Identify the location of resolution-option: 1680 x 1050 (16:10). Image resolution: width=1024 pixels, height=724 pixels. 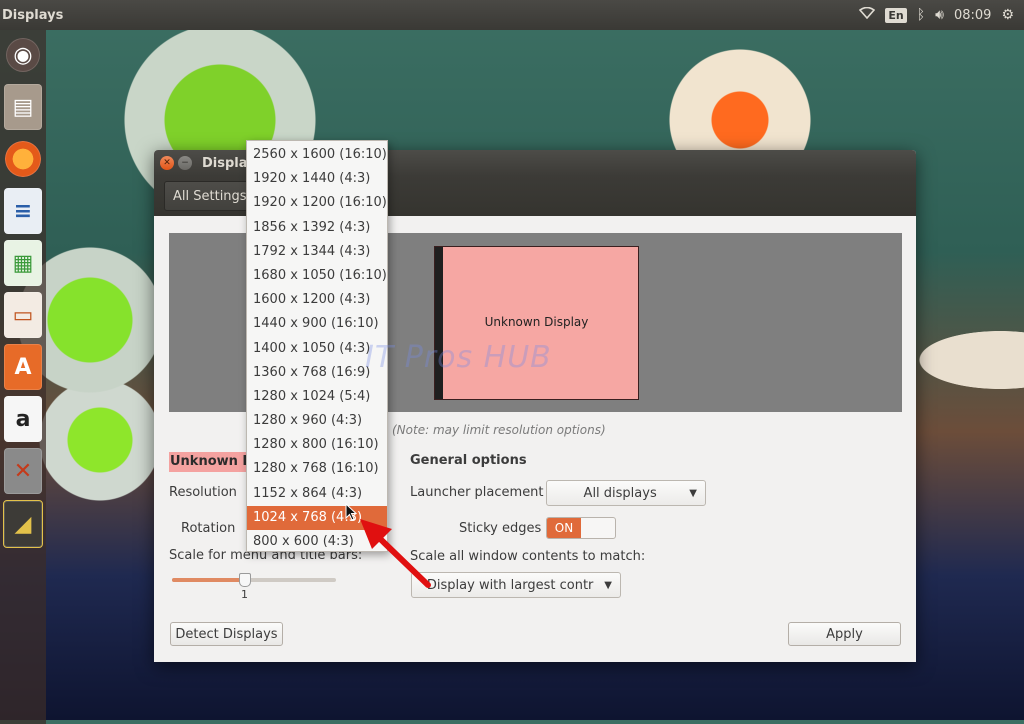
(317, 276).